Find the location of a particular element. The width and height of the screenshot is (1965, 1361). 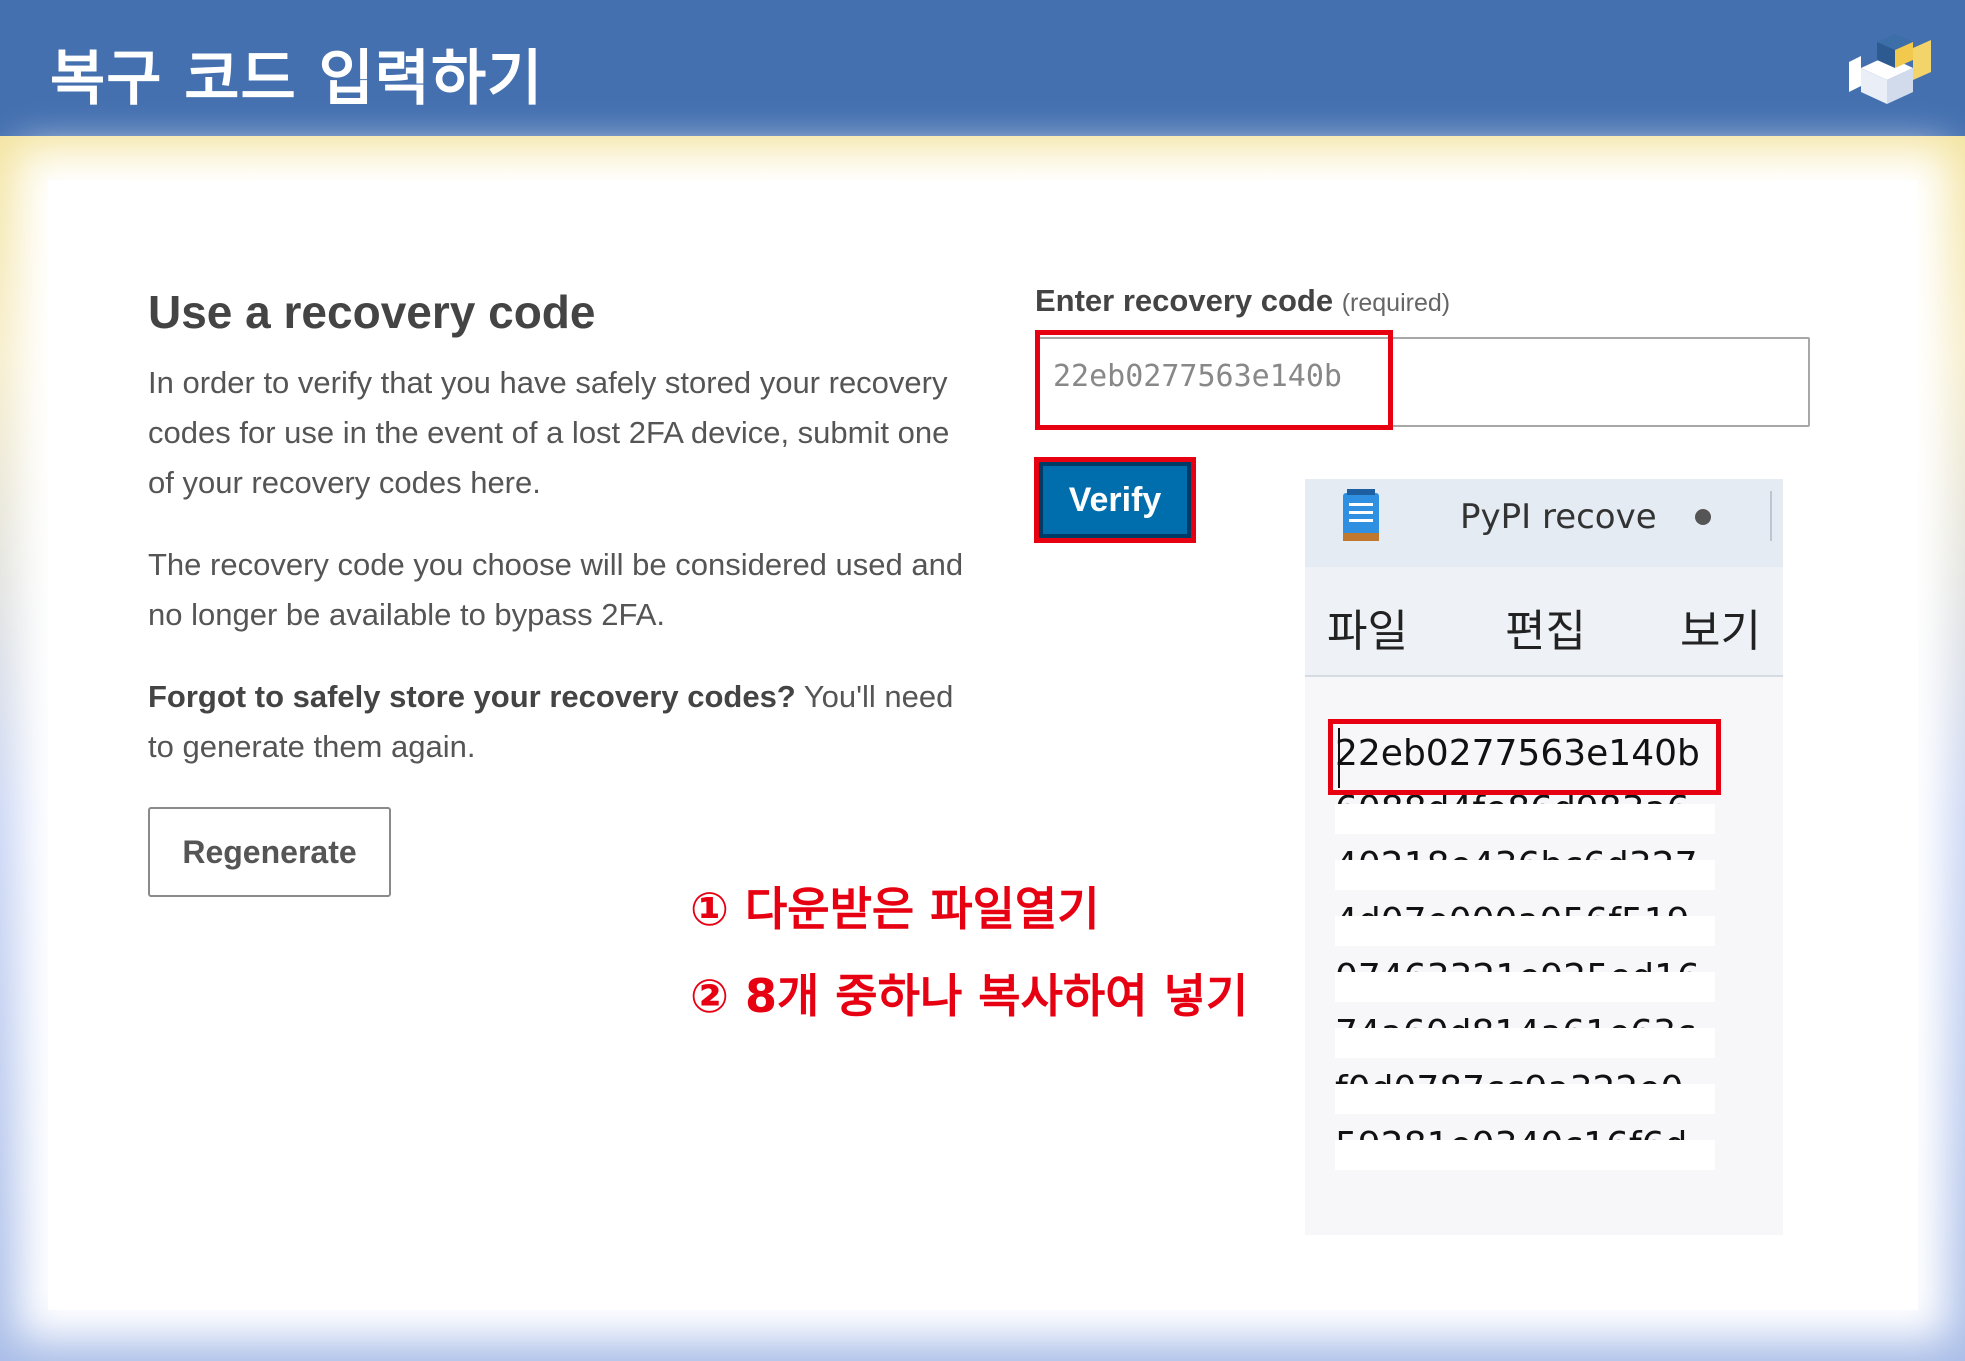

notepad-highlight-box is located at coordinates (1524, 757).